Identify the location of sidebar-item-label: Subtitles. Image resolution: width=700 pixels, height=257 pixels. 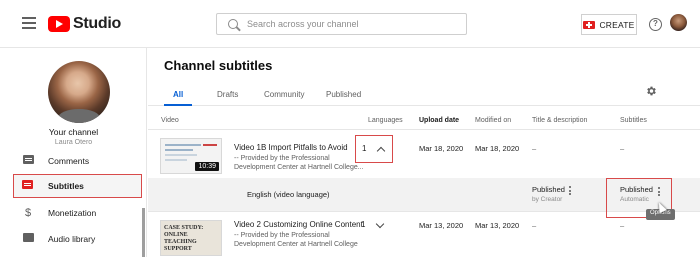
(66, 186).